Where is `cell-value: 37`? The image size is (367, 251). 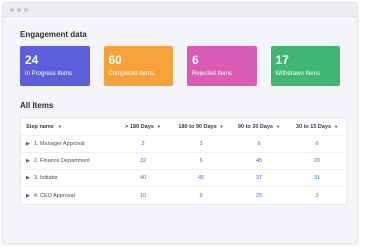
cell-value: 37 is located at coordinates (259, 178).